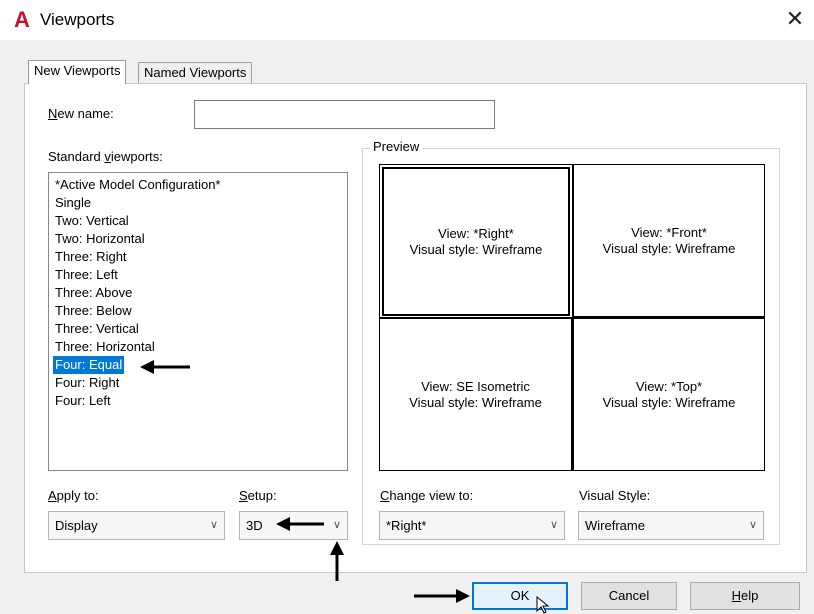 The width and height of the screenshot is (814, 614). I want to click on list-item: Single, so click(73, 203).